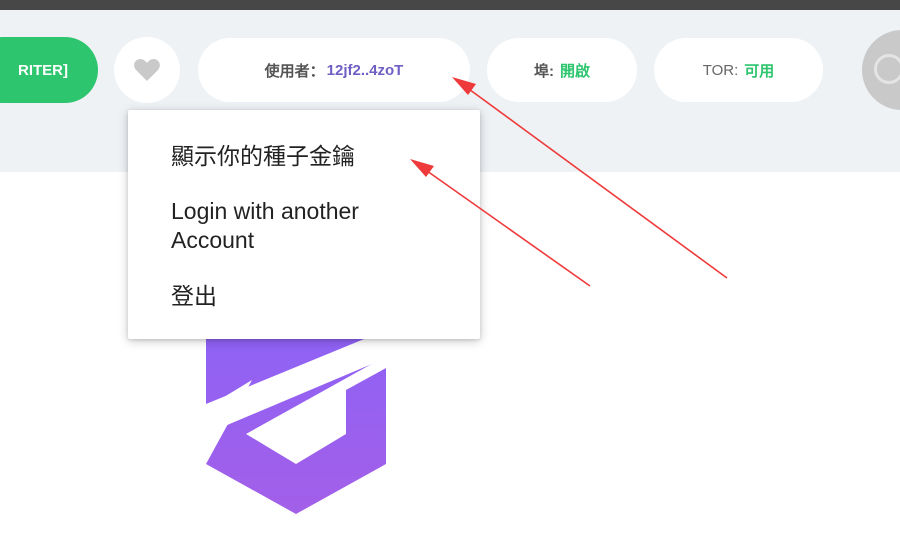  I want to click on favorite-button, so click(147, 70).